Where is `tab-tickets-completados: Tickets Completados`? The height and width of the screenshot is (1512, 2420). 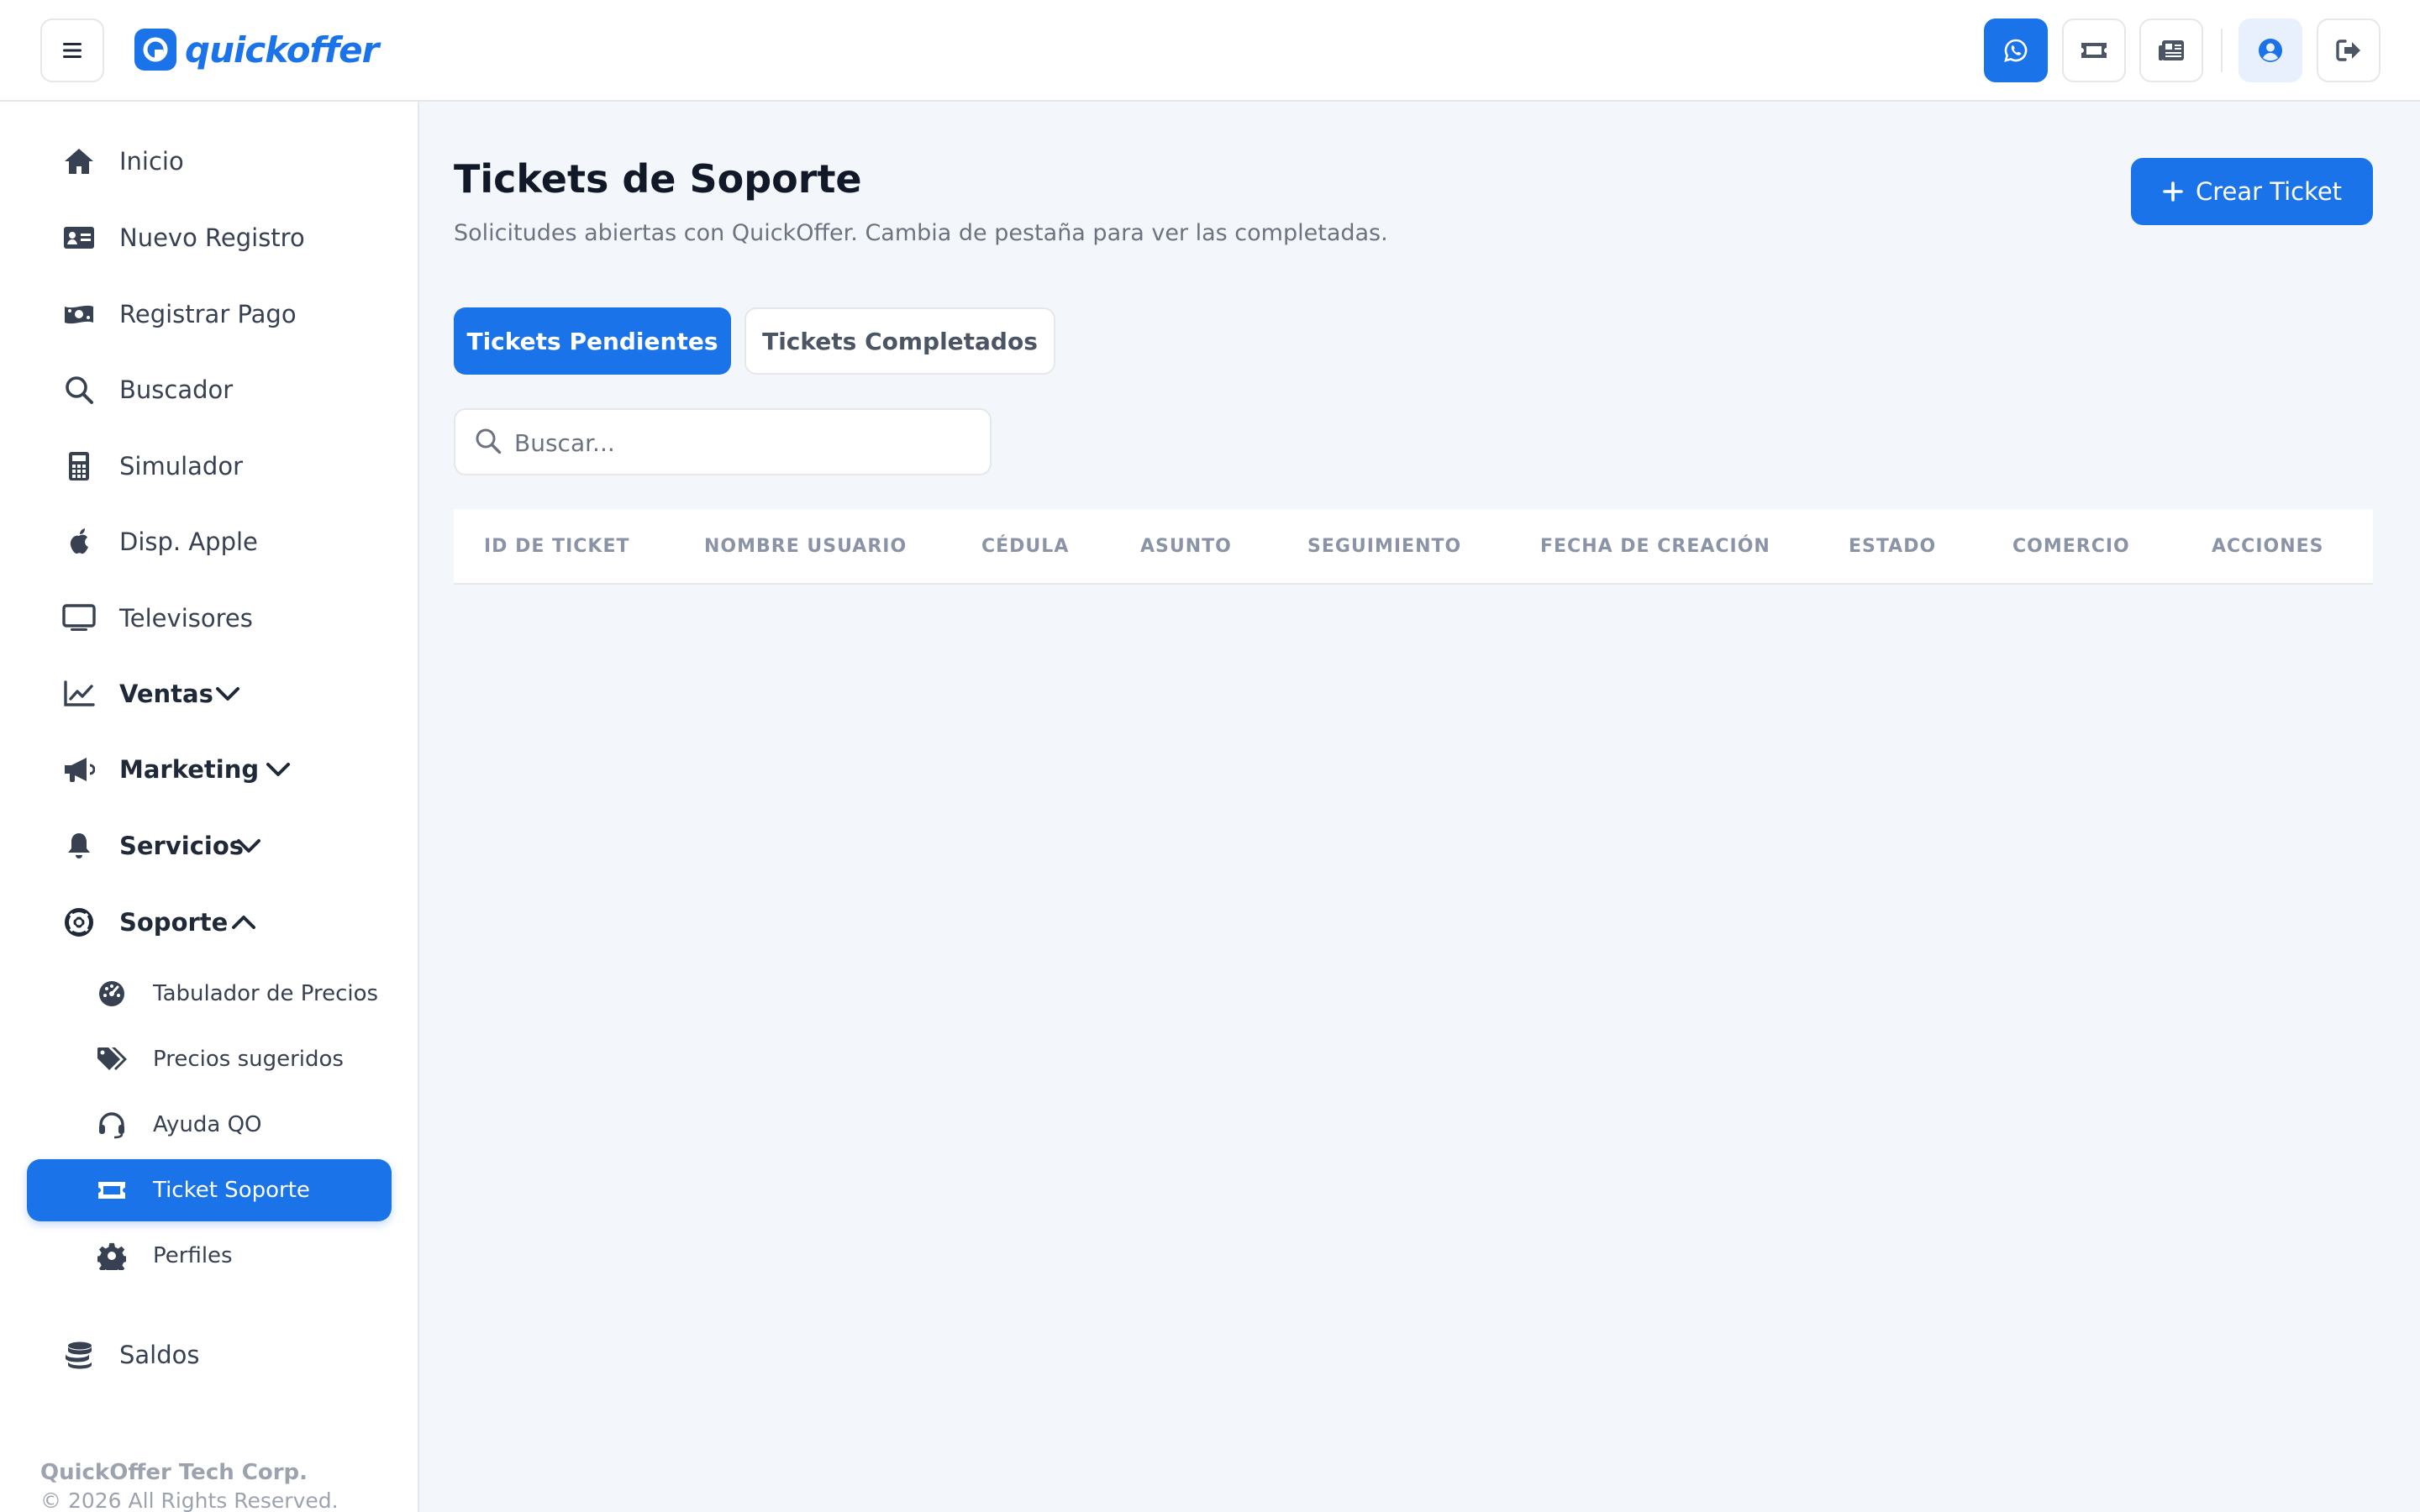
tab-tickets-completados: Tickets Completados is located at coordinates (900, 341).